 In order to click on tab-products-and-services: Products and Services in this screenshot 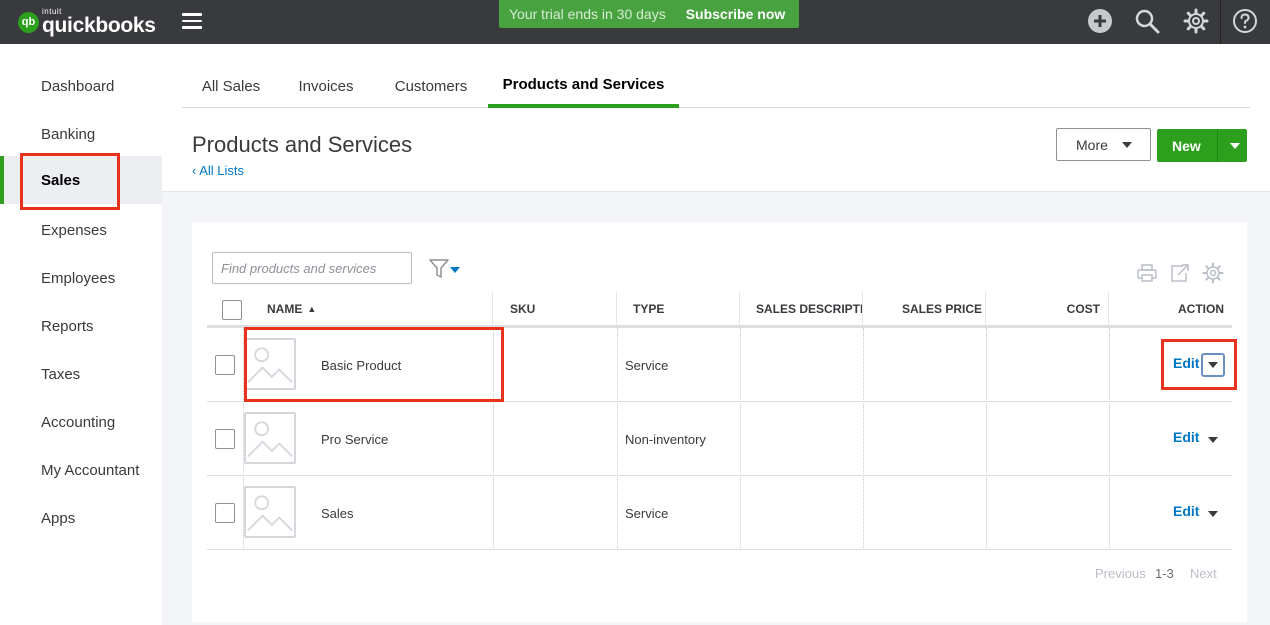, I will do `click(583, 86)`.